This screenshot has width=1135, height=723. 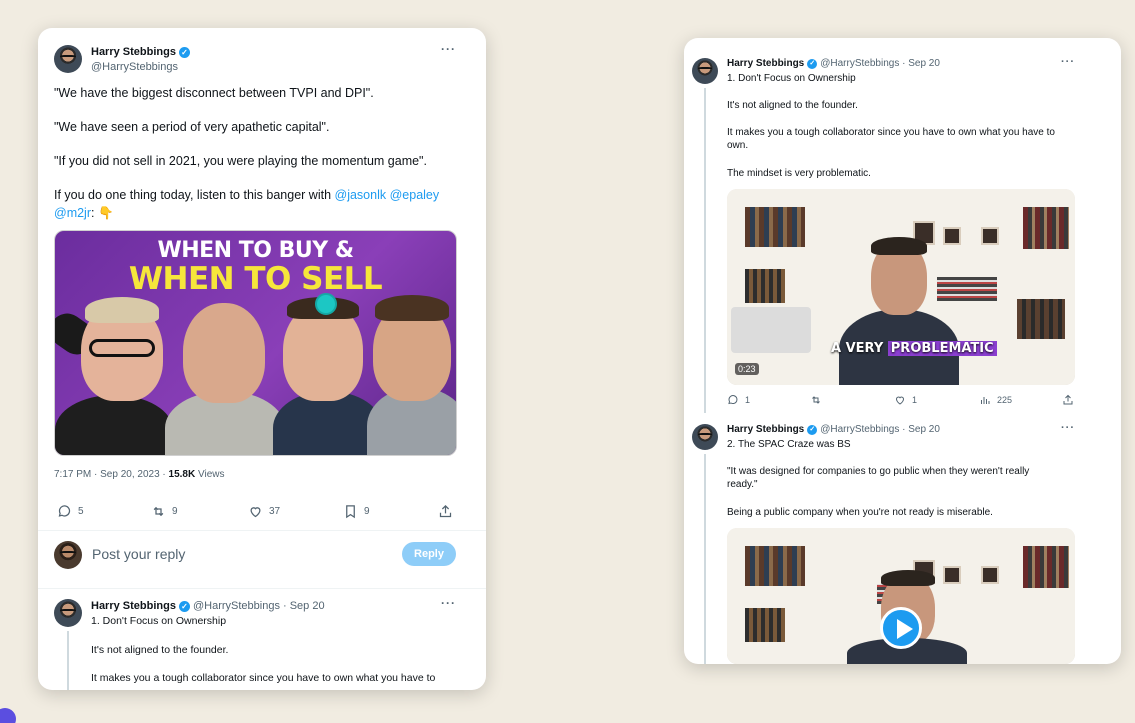 What do you see at coordinates (905, 400) in the screenshot?
I see `like-action: 1` at bounding box center [905, 400].